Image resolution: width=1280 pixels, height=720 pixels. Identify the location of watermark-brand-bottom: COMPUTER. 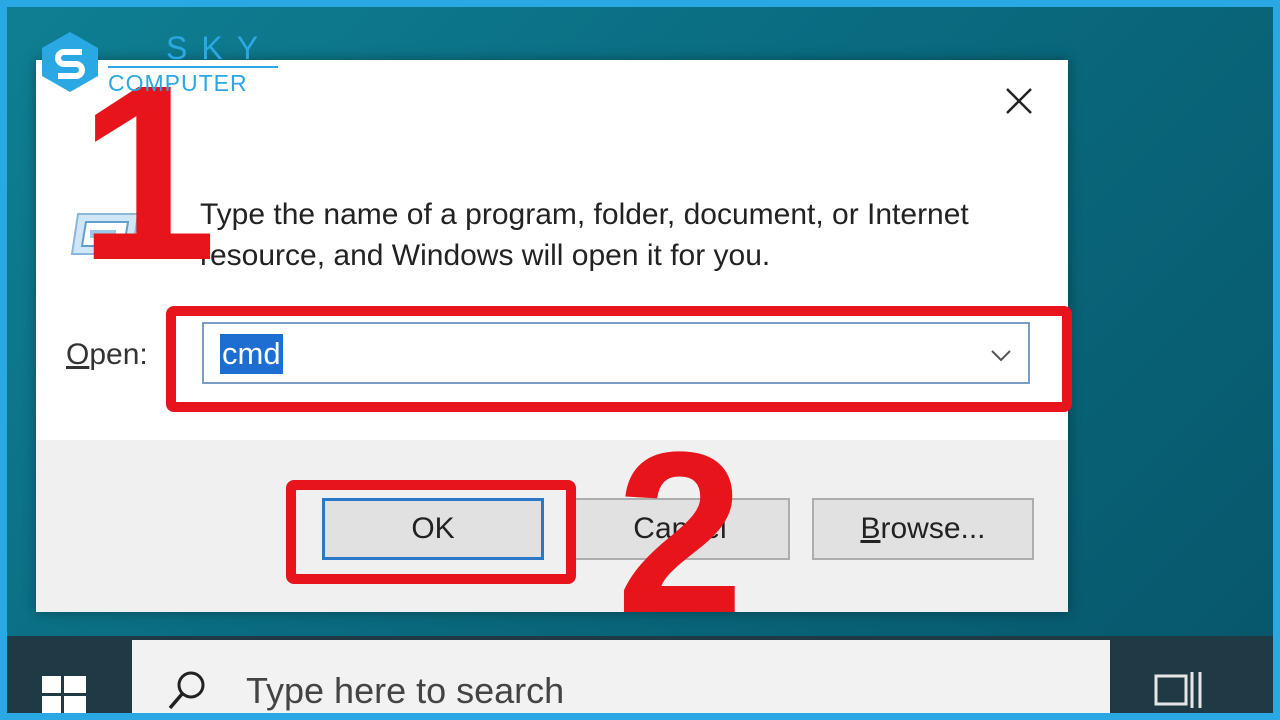
(178, 83).